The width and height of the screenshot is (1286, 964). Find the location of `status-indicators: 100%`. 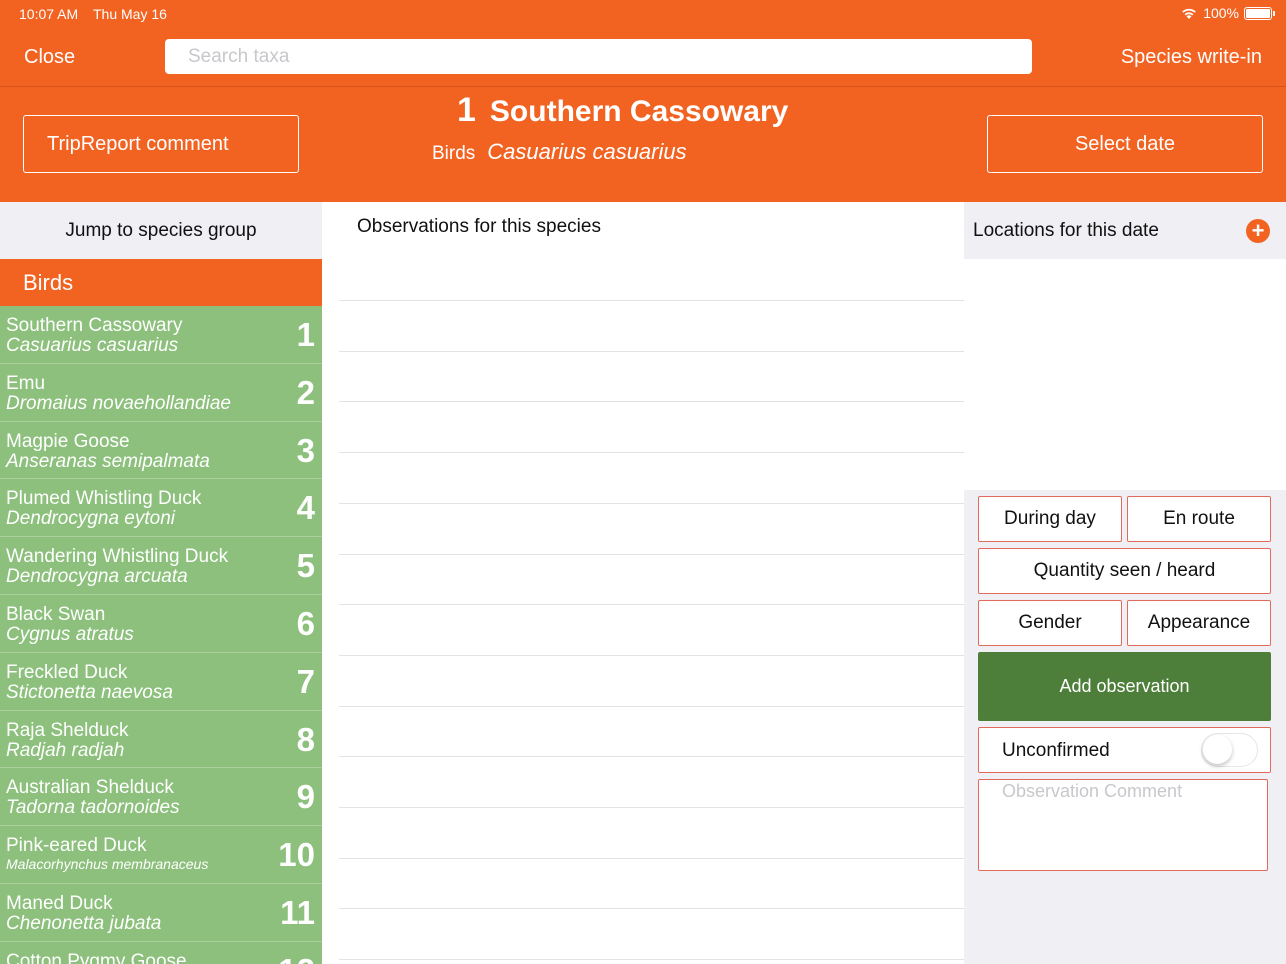

status-indicators: 100% is located at coordinates (1227, 13).